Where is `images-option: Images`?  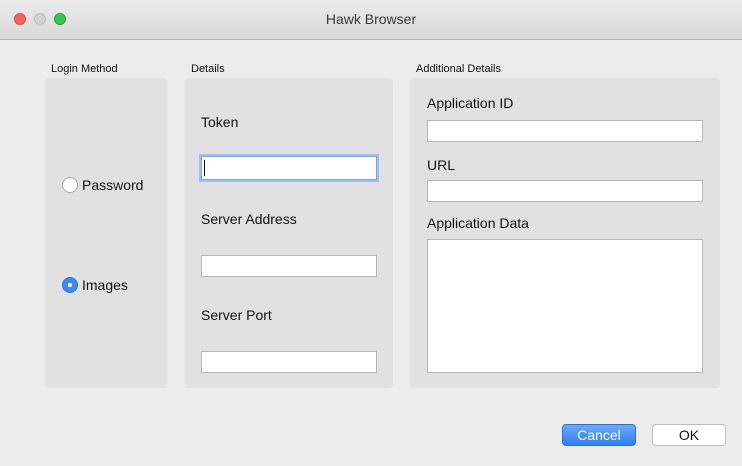 images-option: Images is located at coordinates (95, 285).